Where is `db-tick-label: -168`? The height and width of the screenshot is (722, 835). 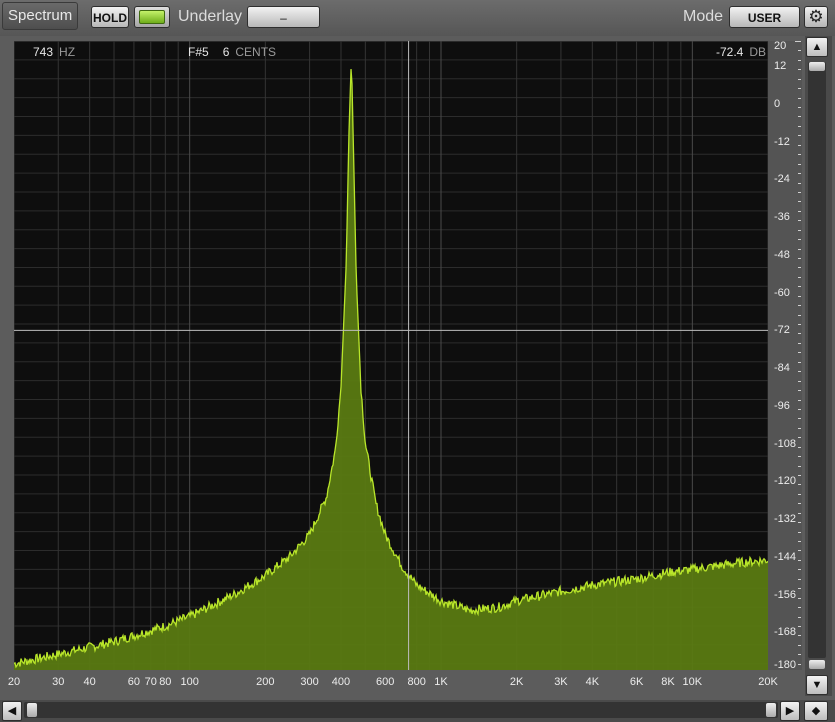 db-tick-label: -168 is located at coordinates (785, 632).